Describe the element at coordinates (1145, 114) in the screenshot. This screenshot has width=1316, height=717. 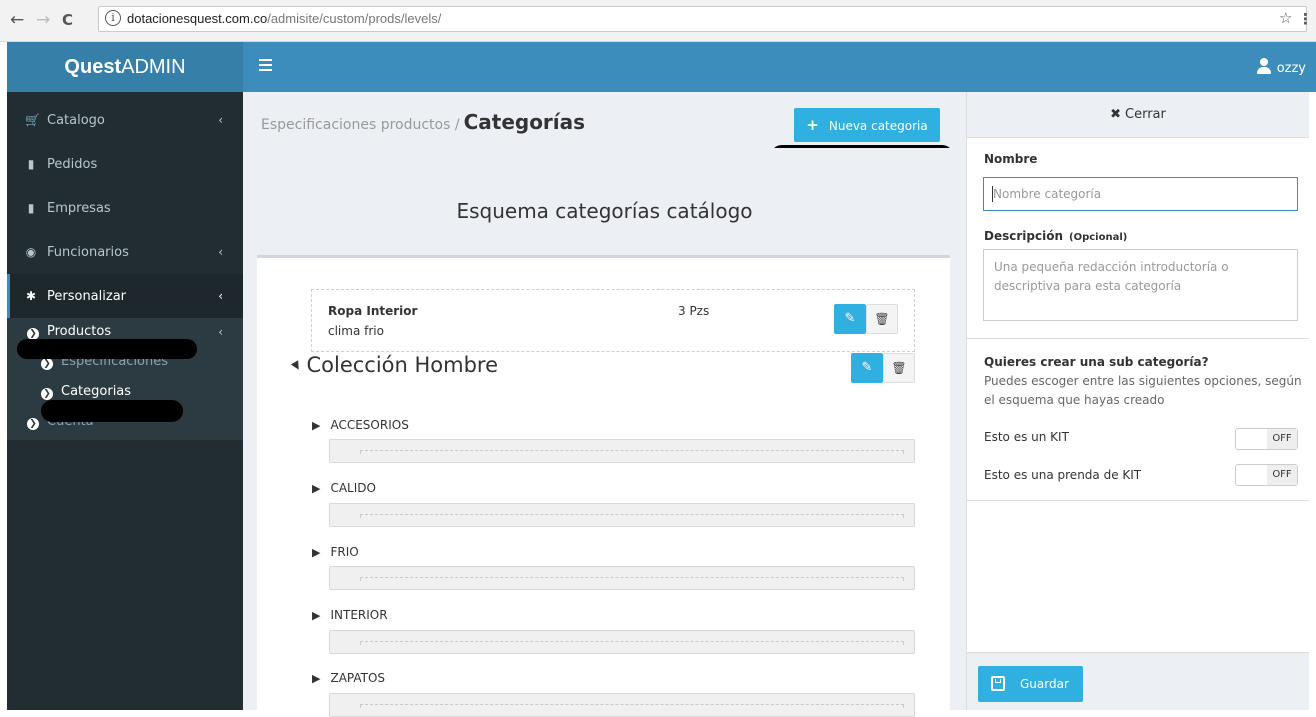
I see `close-label: Cerrar` at that location.